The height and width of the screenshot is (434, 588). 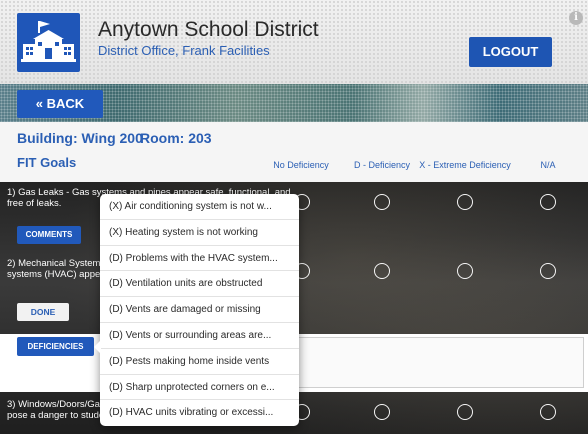 I want to click on district-title: Anytown School District, so click(x=208, y=29).